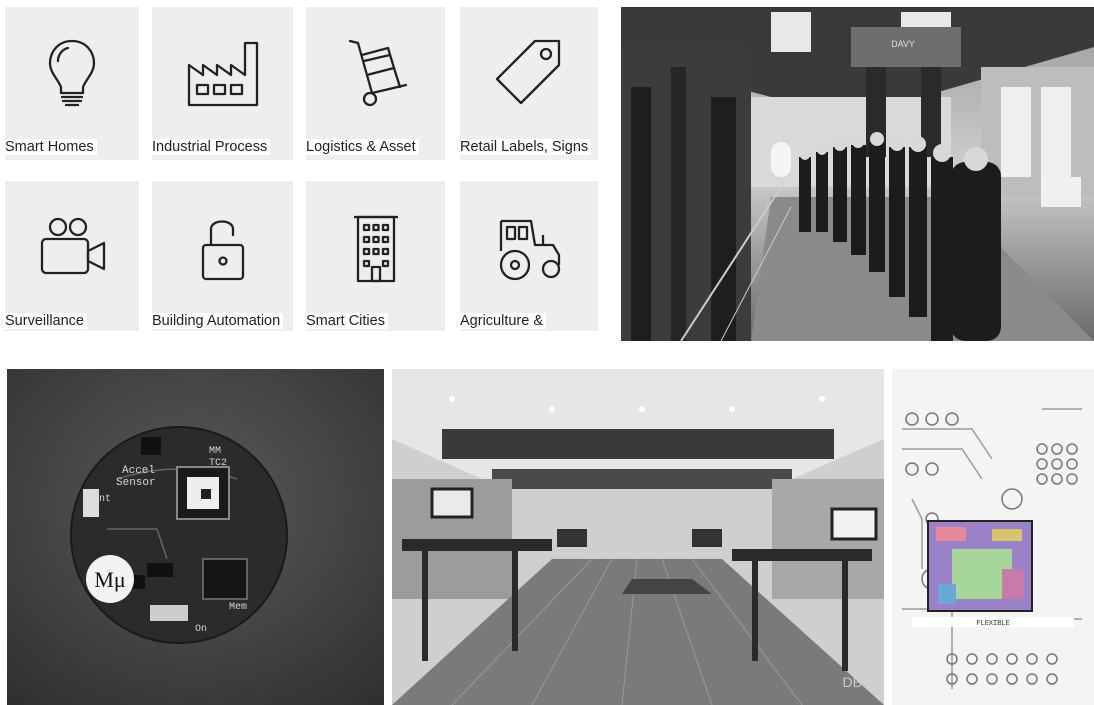 This screenshot has width=1094, height=705. Describe the element at coordinates (377, 73) in the screenshot. I see `hand-truck-icon` at that location.